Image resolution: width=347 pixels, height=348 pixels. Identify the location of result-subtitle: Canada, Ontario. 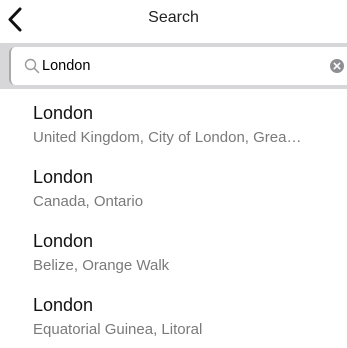
(88, 201).